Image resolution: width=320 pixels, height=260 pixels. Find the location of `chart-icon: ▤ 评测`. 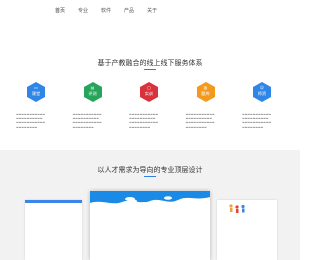

chart-icon: ▤ 评测 is located at coordinates (92, 92).